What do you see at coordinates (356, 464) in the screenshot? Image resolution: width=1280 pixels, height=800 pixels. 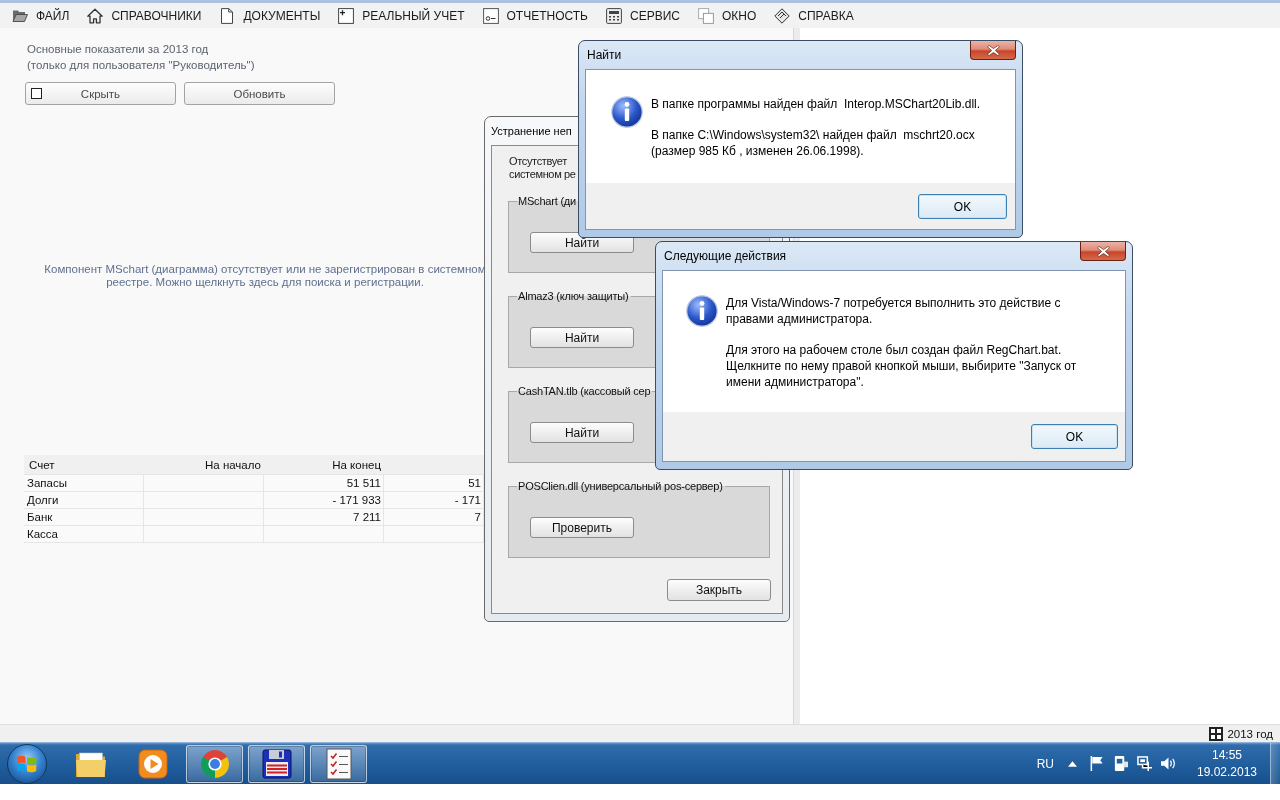 I see `column-header: На конец` at bounding box center [356, 464].